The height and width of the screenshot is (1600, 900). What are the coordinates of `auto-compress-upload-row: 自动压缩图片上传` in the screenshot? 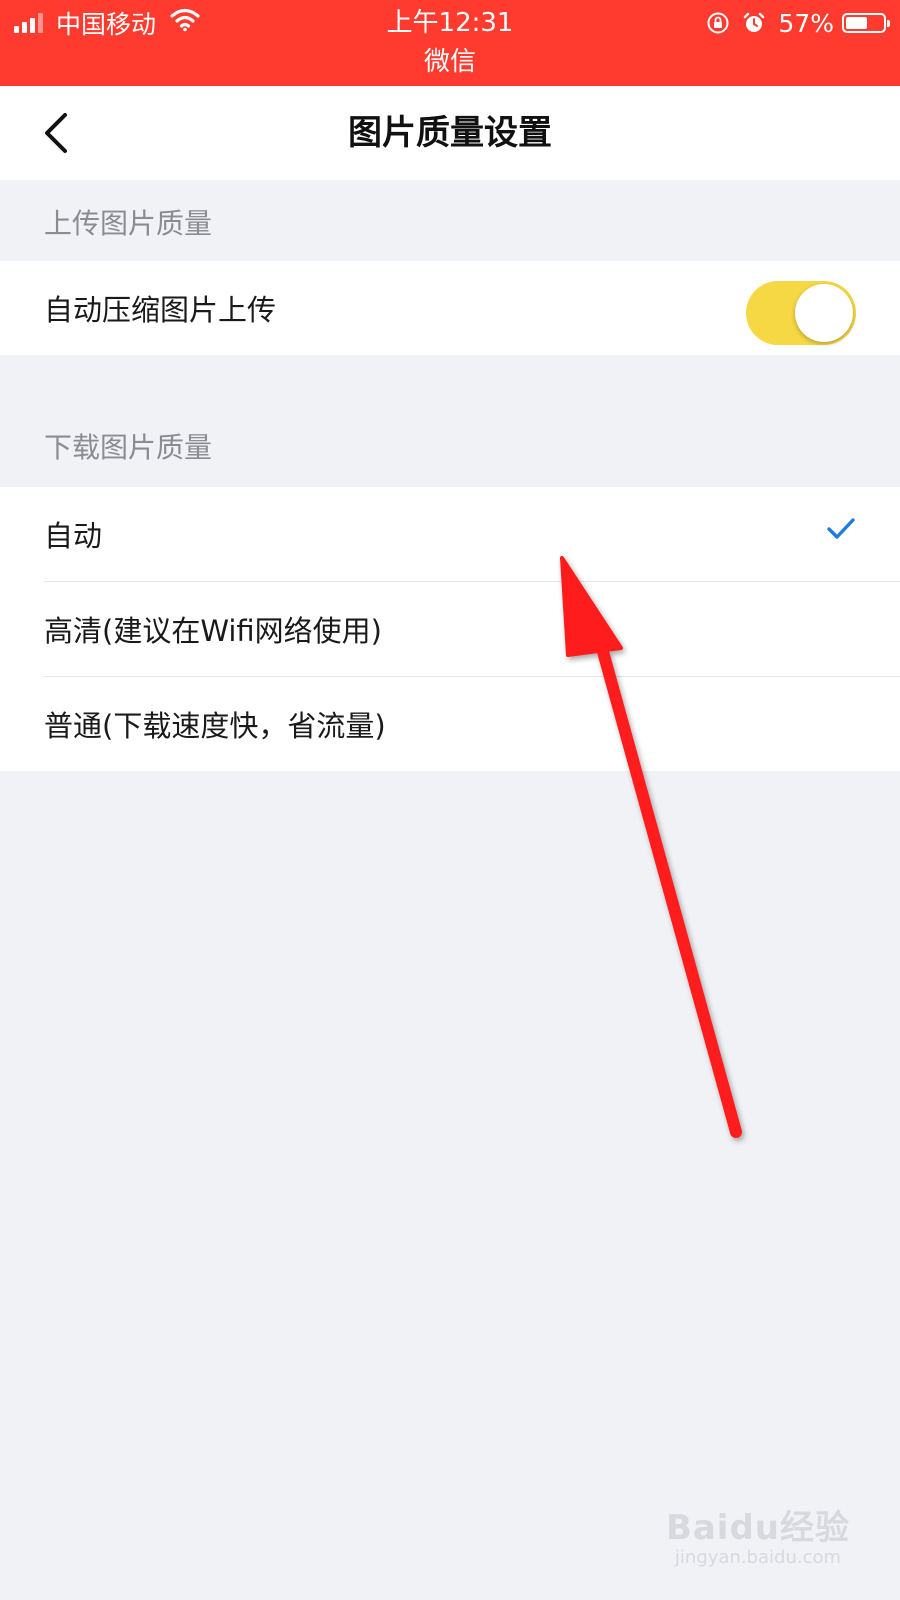 It's located at (450, 308).